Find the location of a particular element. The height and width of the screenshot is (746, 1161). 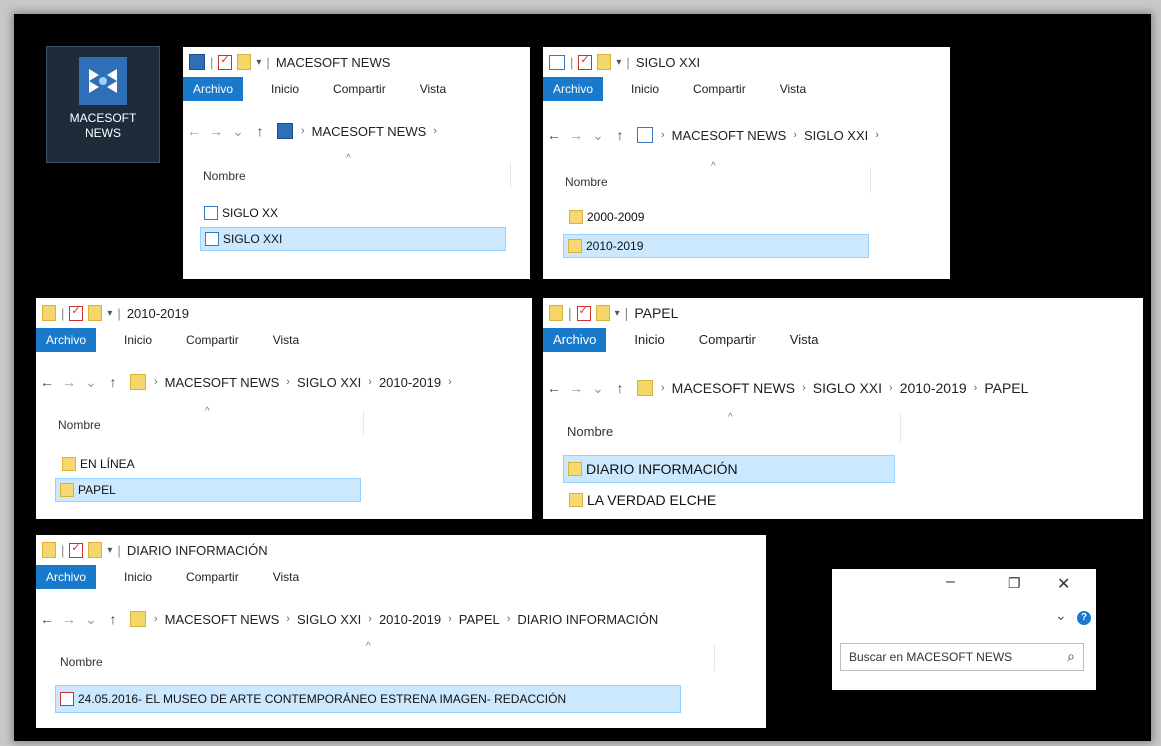

help-icon: ? is located at coordinates (1084, 618).